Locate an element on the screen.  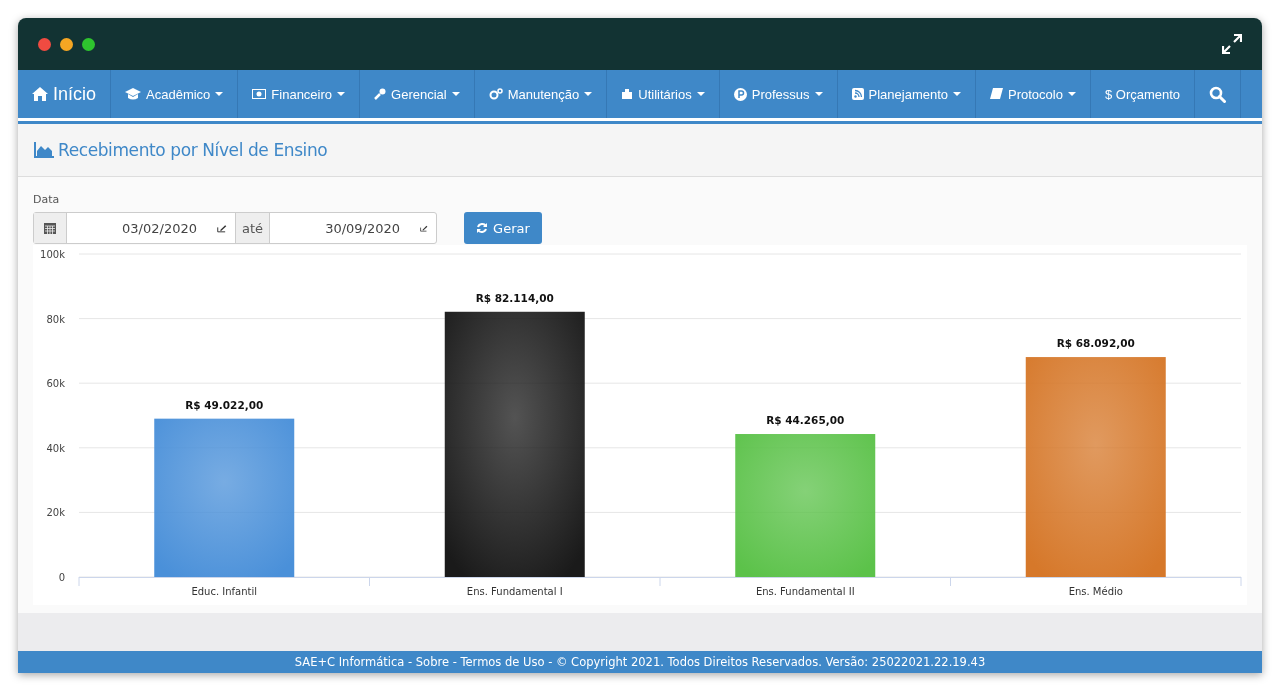
page-title: Recebimento por Nível de Ensino is located at coordinates (193, 150).